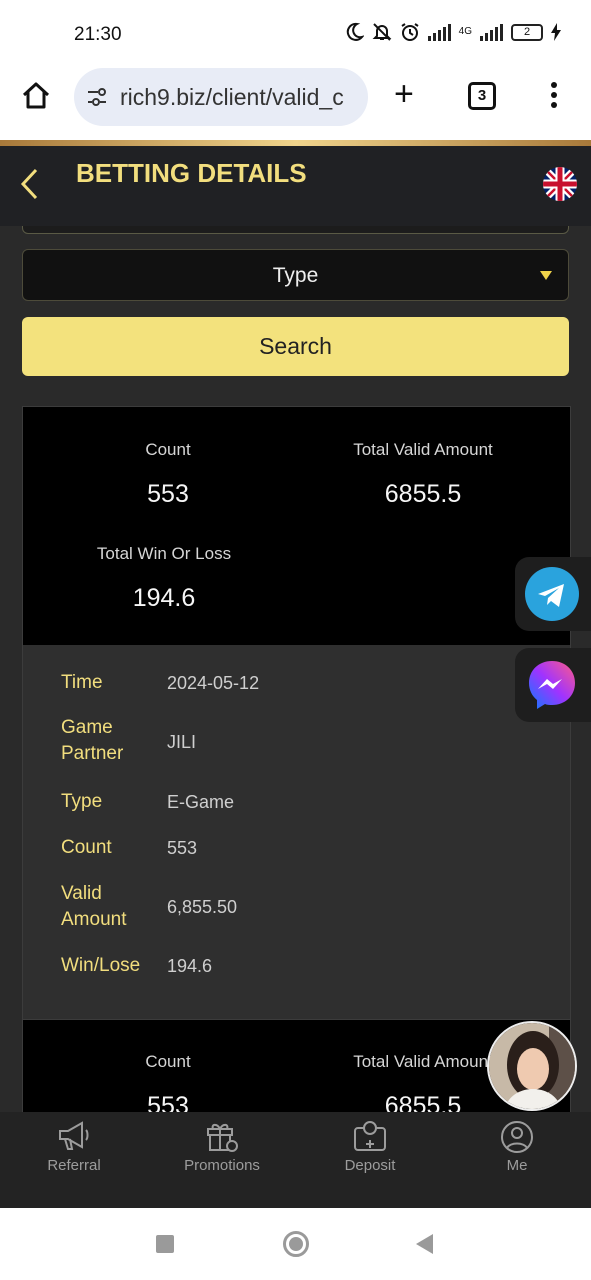 Image resolution: width=591 pixels, height=1280 pixels. I want to click on system-navigation-bar, so click(295, 1244).